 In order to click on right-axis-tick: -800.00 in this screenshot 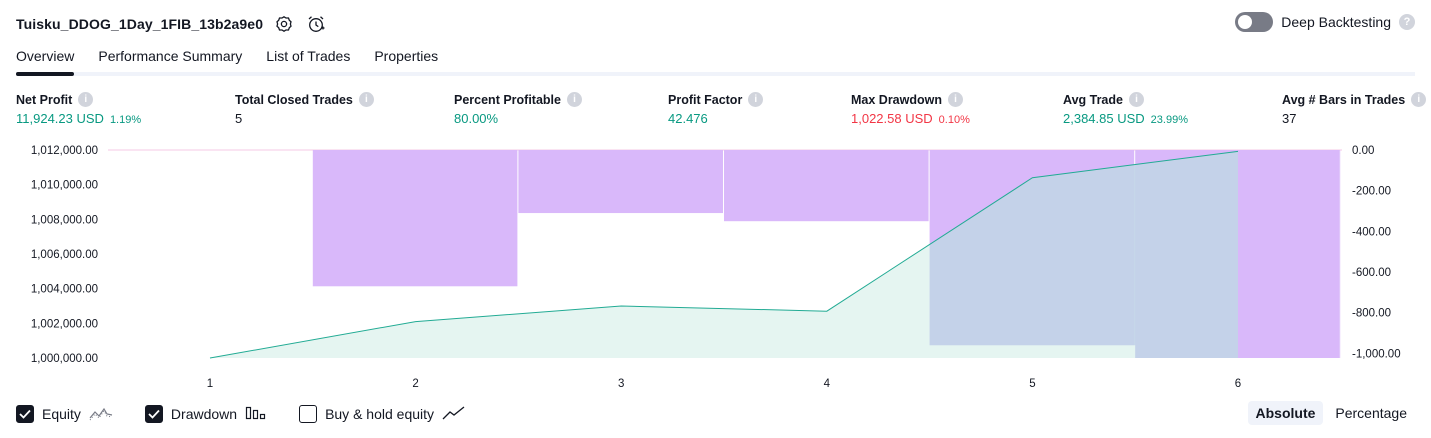, I will do `click(1371, 314)`.